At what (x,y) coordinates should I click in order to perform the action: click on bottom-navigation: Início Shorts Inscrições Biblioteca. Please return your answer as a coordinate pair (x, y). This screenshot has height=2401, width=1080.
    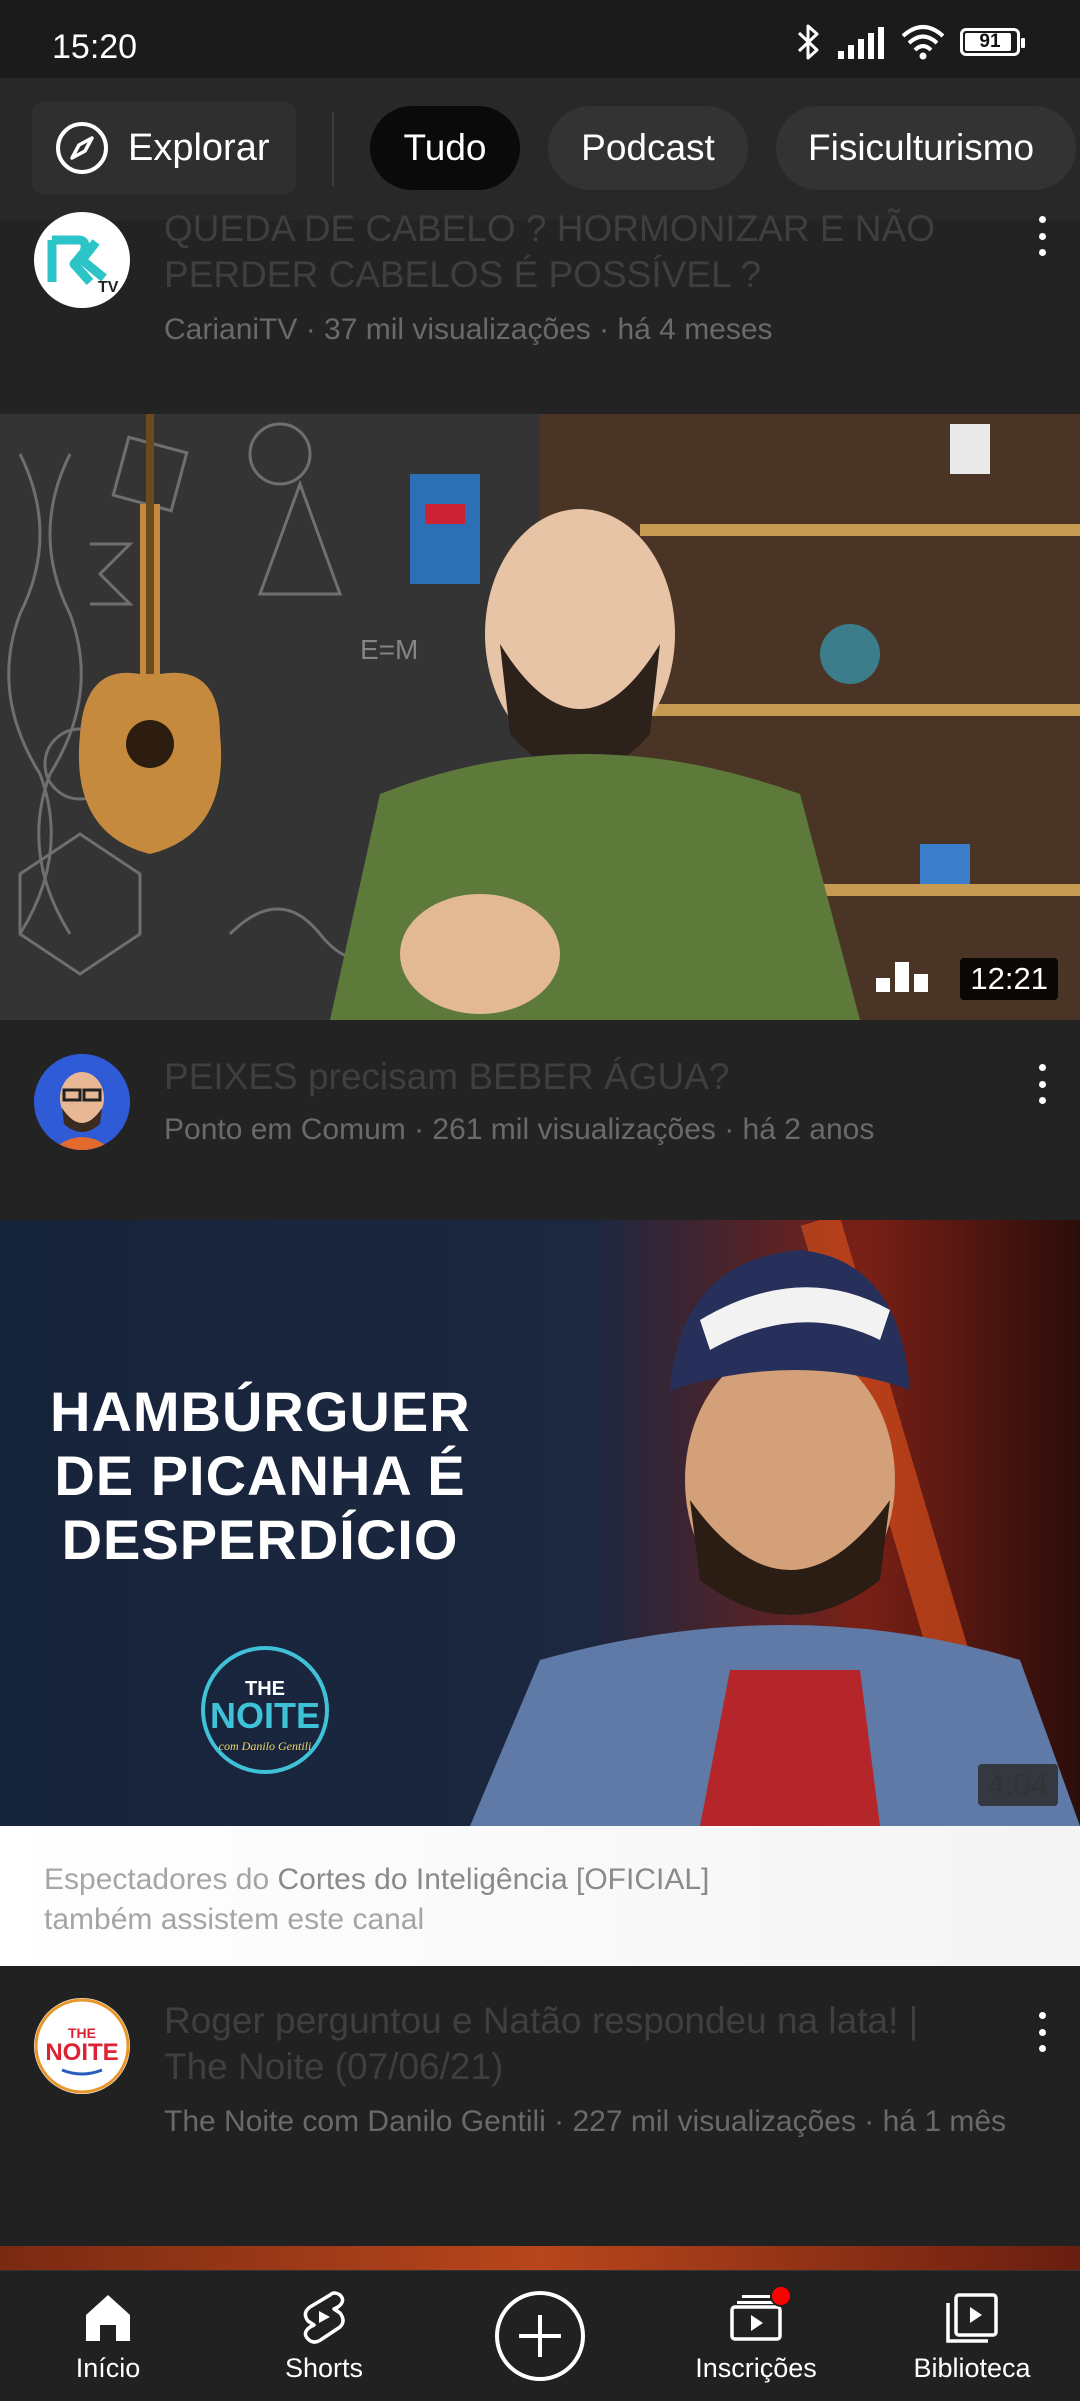
    Looking at the image, I should click on (540, 2335).